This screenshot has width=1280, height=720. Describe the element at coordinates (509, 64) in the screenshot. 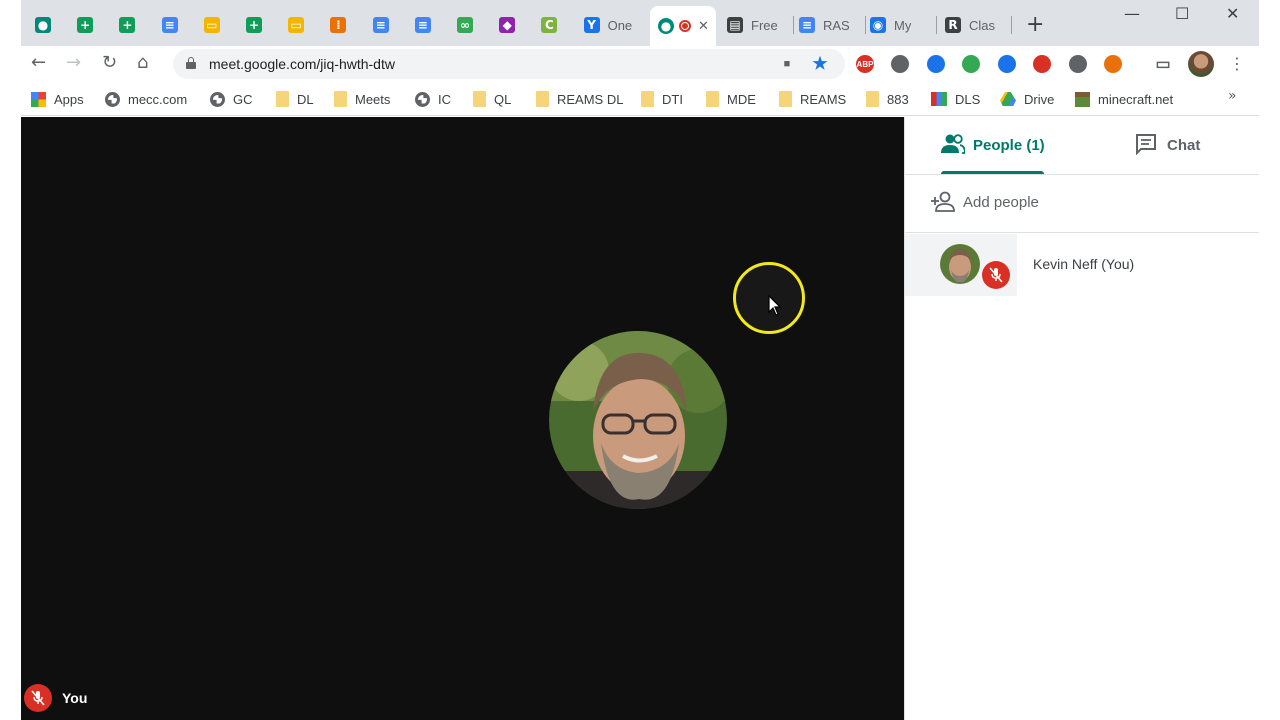

I see `address-bar: meet.google.com/jiq-hwth-dtw` at that location.